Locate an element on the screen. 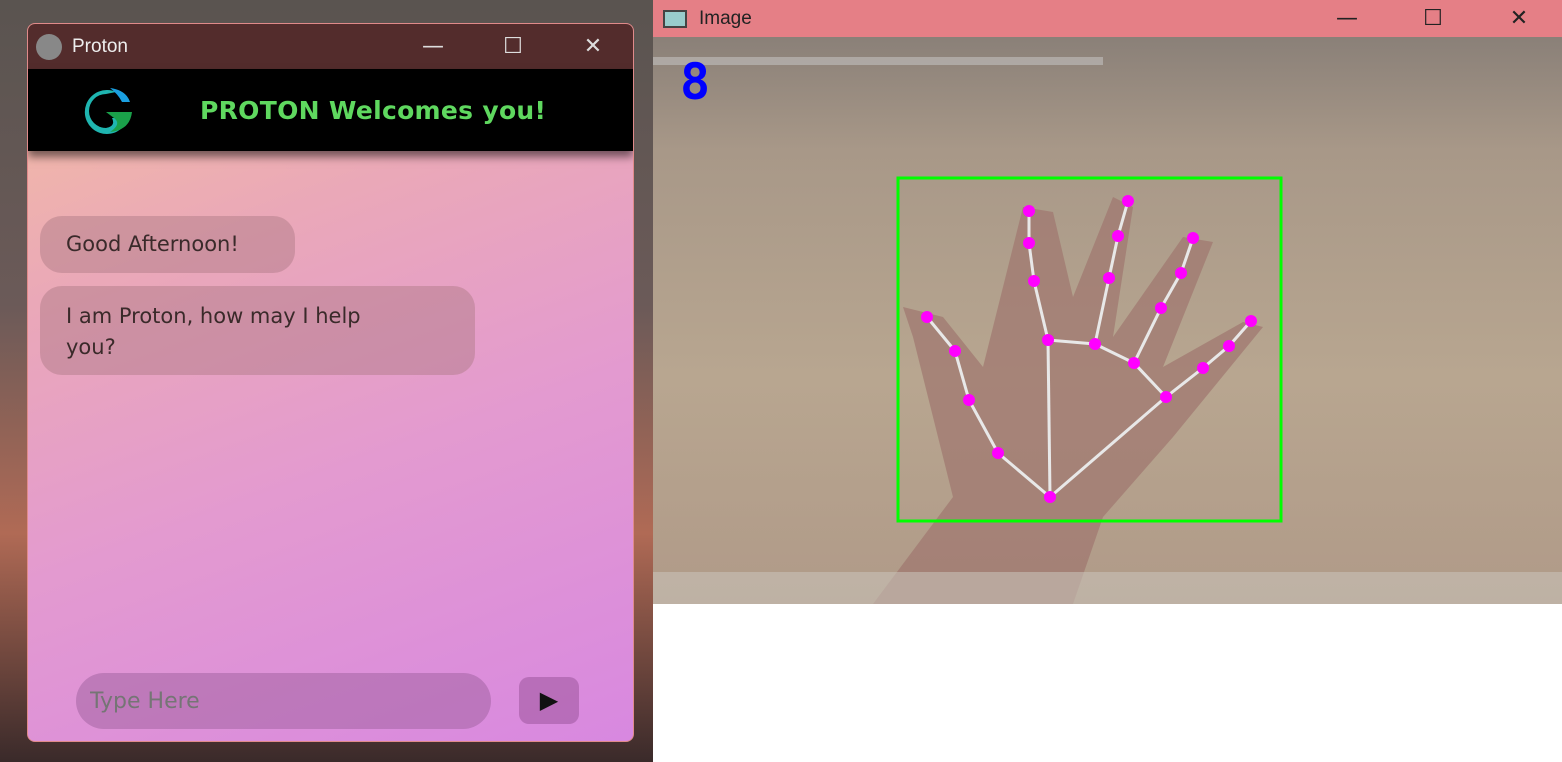  chat-message: I am Proton, how may I help you? is located at coordinates (257, 330).